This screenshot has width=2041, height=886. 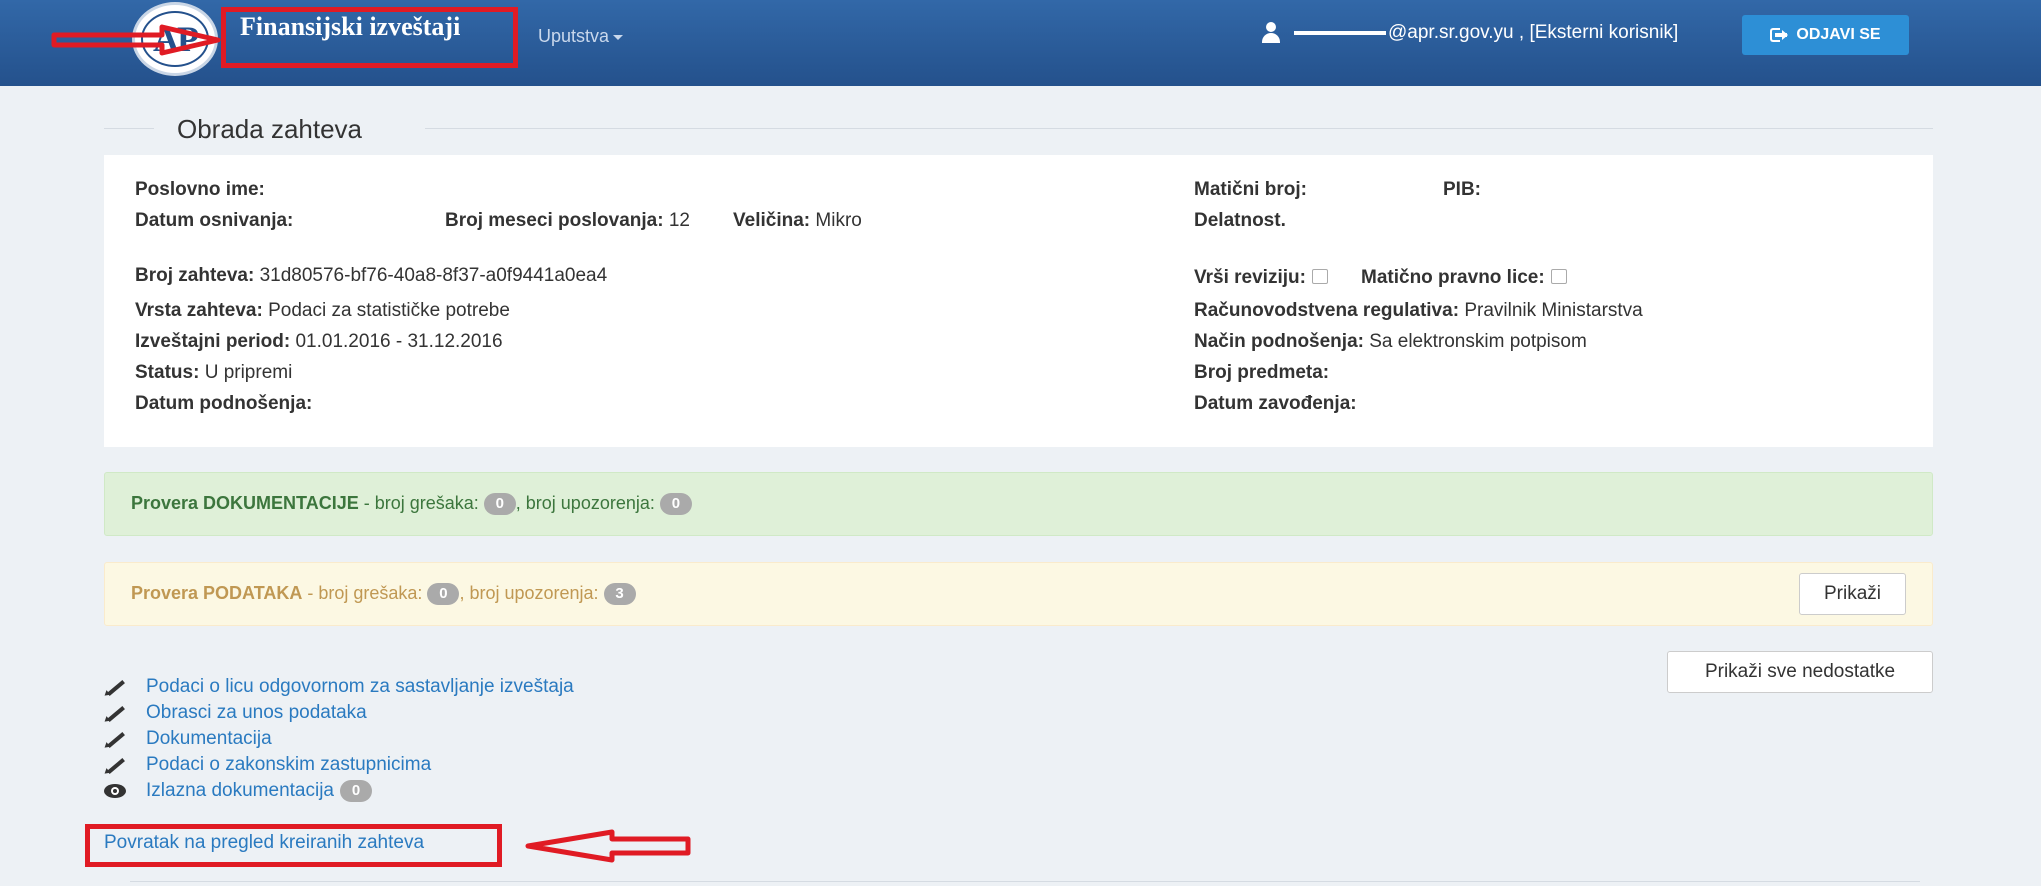 I want to click on output-documentation-count-badge: 0, so click(x=356, y=791).